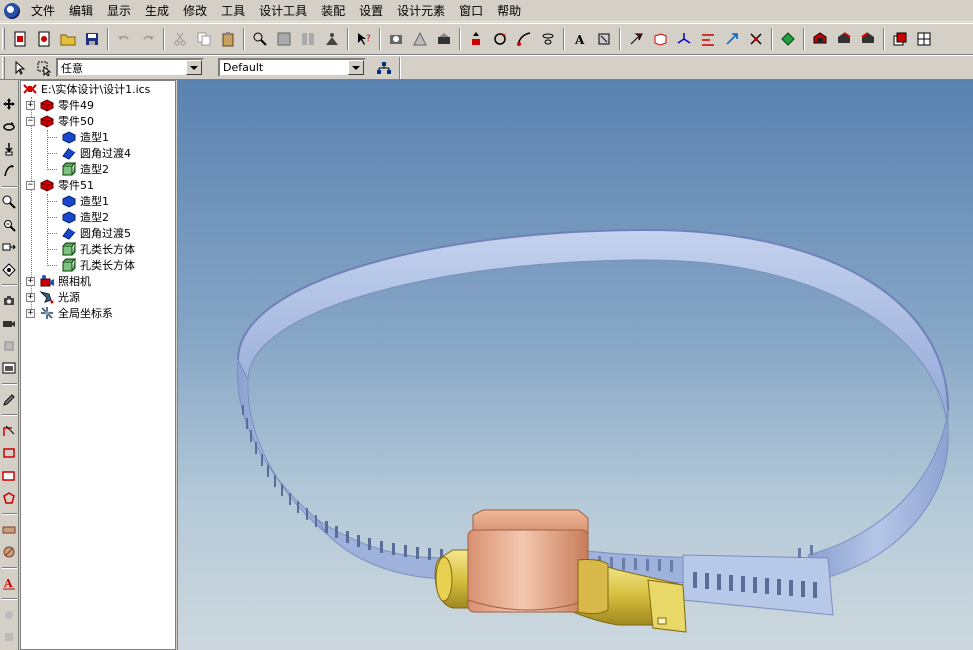 This screenshot has height=650, width=973. I want to click on shell-icon, so click(820, 39).